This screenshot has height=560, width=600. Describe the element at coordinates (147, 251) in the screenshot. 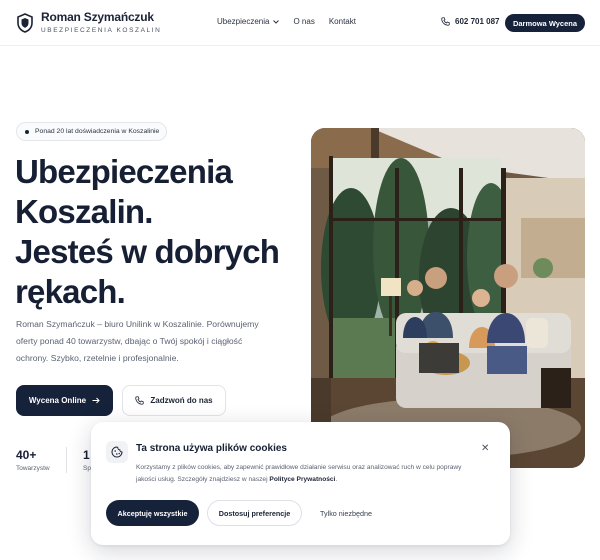

I see `hero-title-line: Jesteś w dobrych` at that location.